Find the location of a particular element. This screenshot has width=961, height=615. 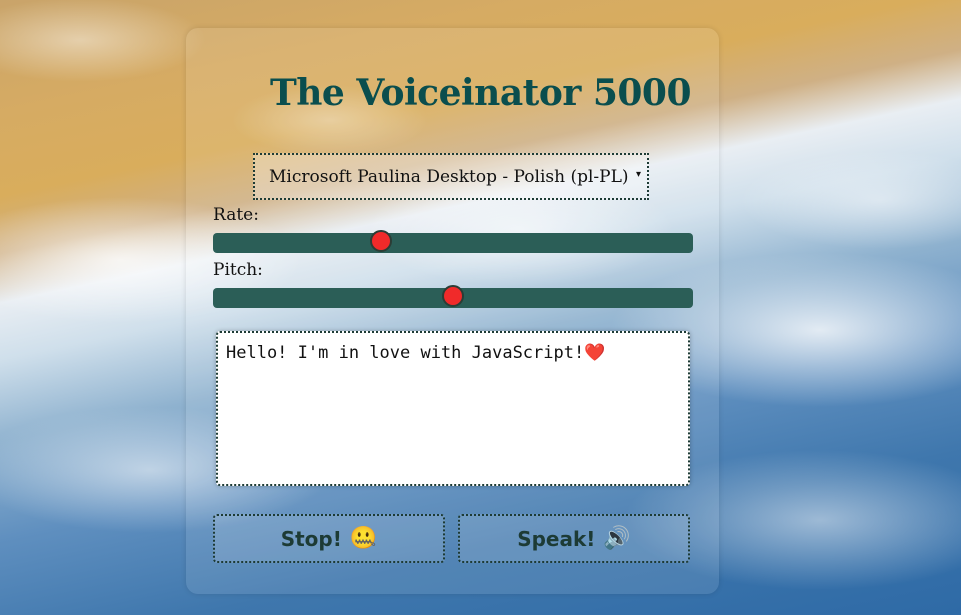

speak-button: Speak! 🔊 is located at coordinates (574, 538).